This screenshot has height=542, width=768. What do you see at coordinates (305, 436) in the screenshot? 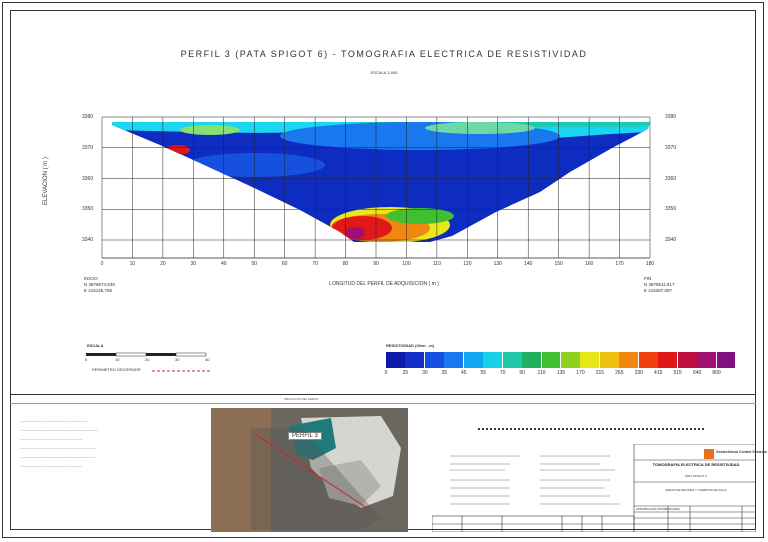
I see `profile-label: PERFIL 3` at bounding box center [305, 436].